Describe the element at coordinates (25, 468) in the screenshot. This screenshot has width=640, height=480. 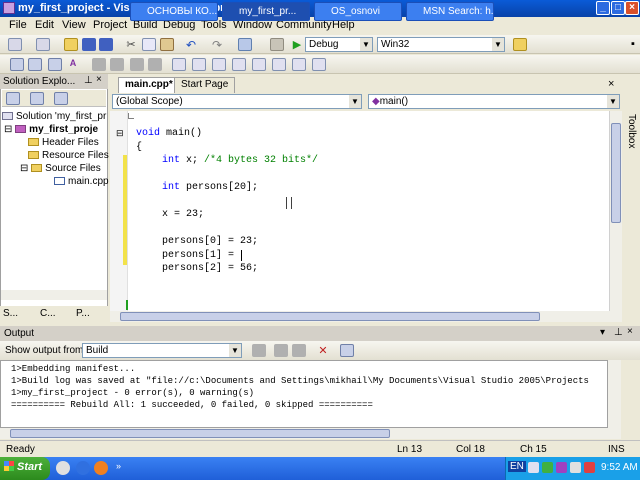
I see `start-button: Start` at that location.